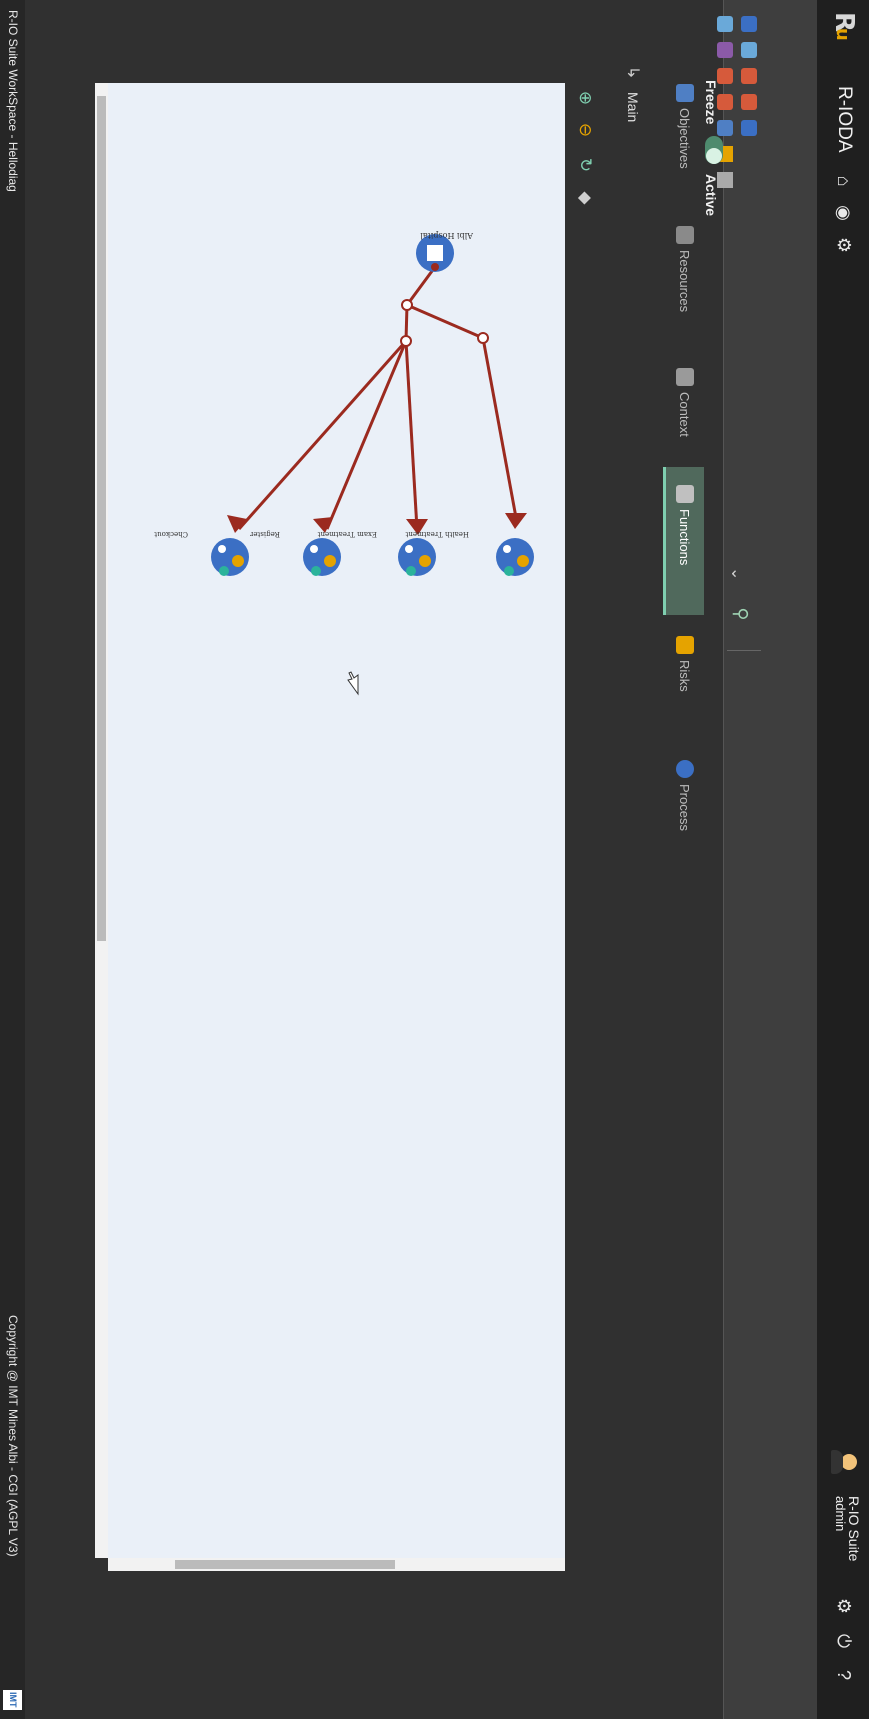  I want to click on home-icon: ⌂, so click(844, 181).